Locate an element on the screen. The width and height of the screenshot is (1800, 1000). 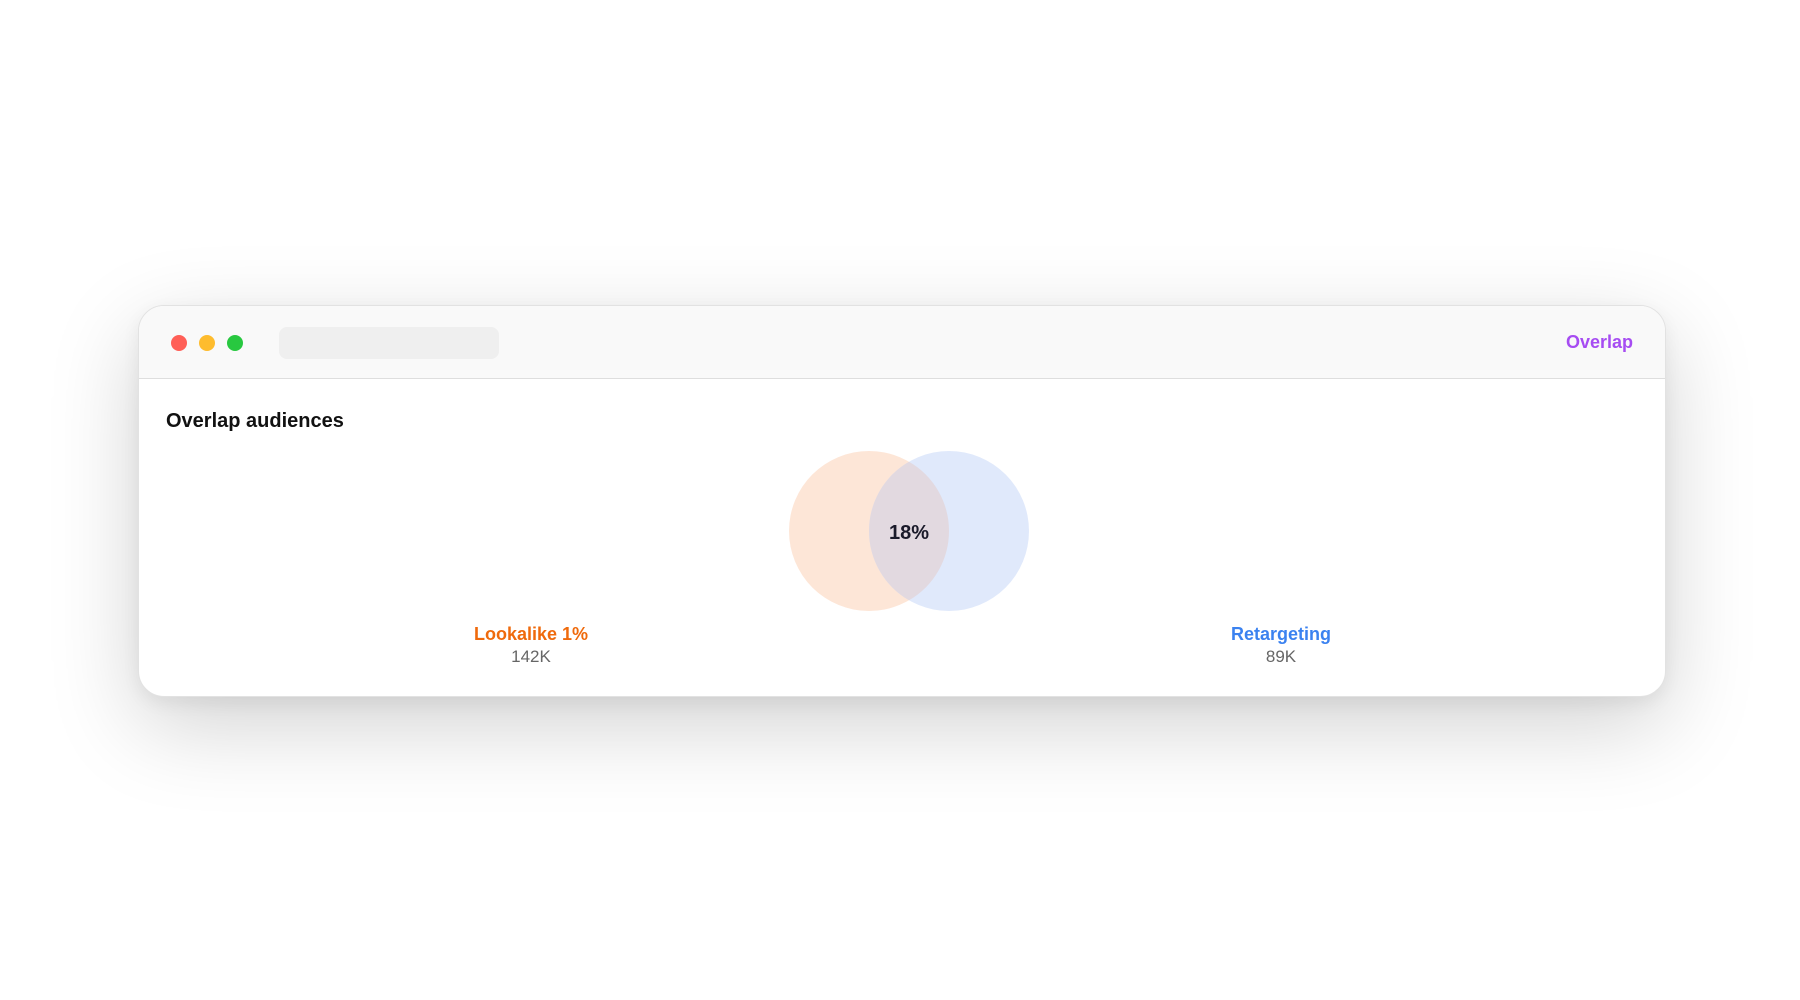
audience-label-retargeting: Retargeting 89K is located at coordinates (1281, 645).